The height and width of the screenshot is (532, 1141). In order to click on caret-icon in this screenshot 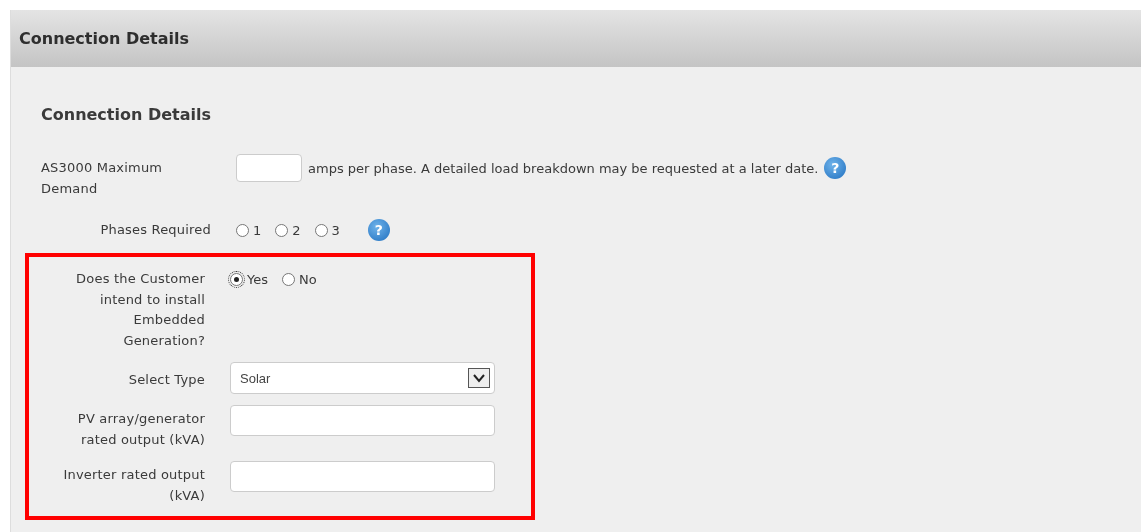, I will do `click(479, 378)`.